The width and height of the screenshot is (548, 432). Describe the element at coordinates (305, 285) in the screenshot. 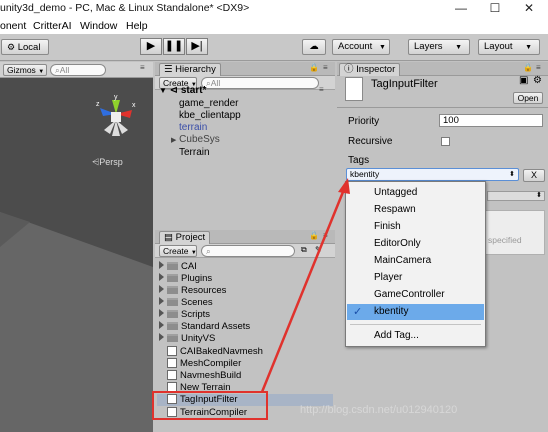

I see `annotation-arrow` at that location.